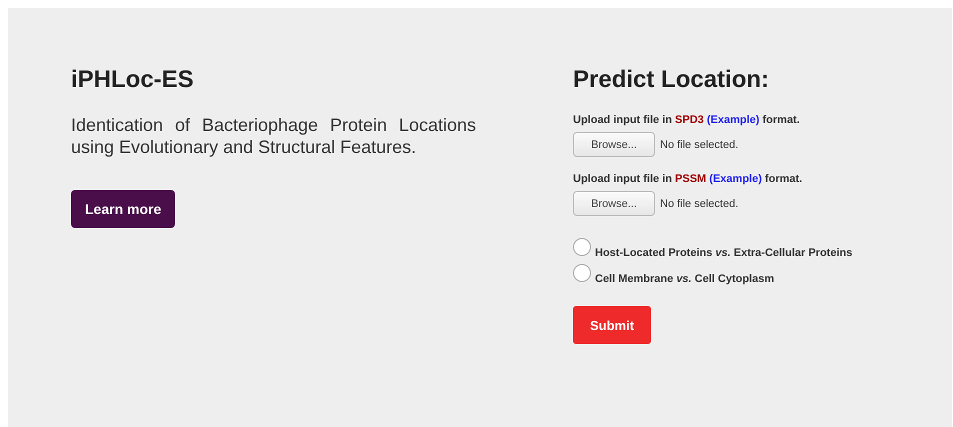  I want to click on submit-button: Submit, so click(612, 325).